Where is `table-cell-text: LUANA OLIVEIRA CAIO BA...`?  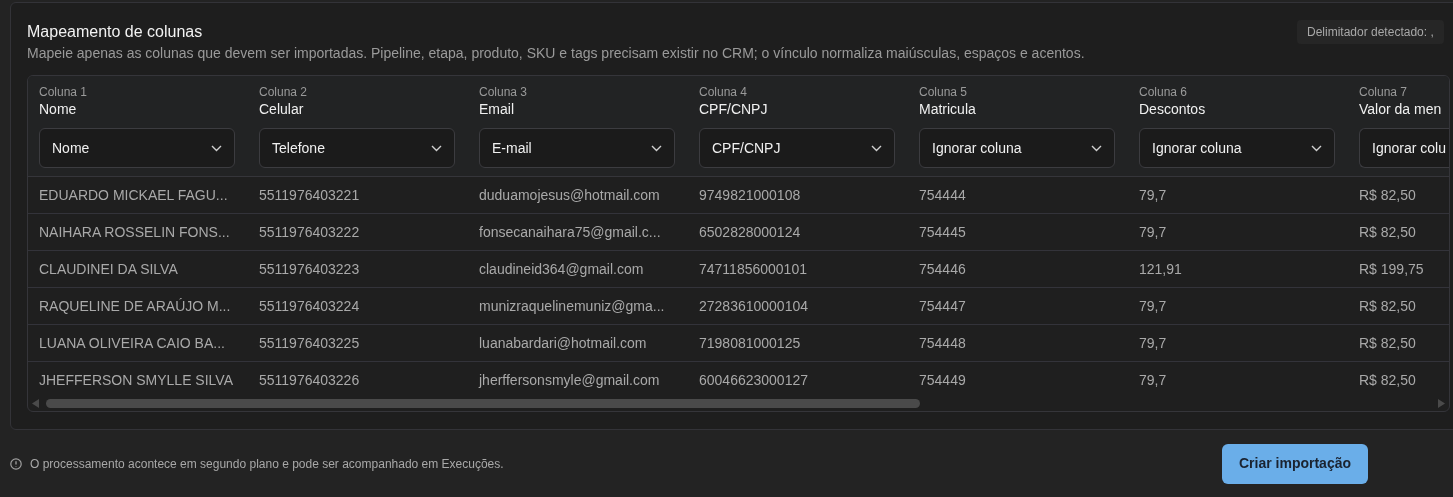 table-cell-text: LUANA OLIVEIRA CAIO BA... is located at coordinates (132, 343).